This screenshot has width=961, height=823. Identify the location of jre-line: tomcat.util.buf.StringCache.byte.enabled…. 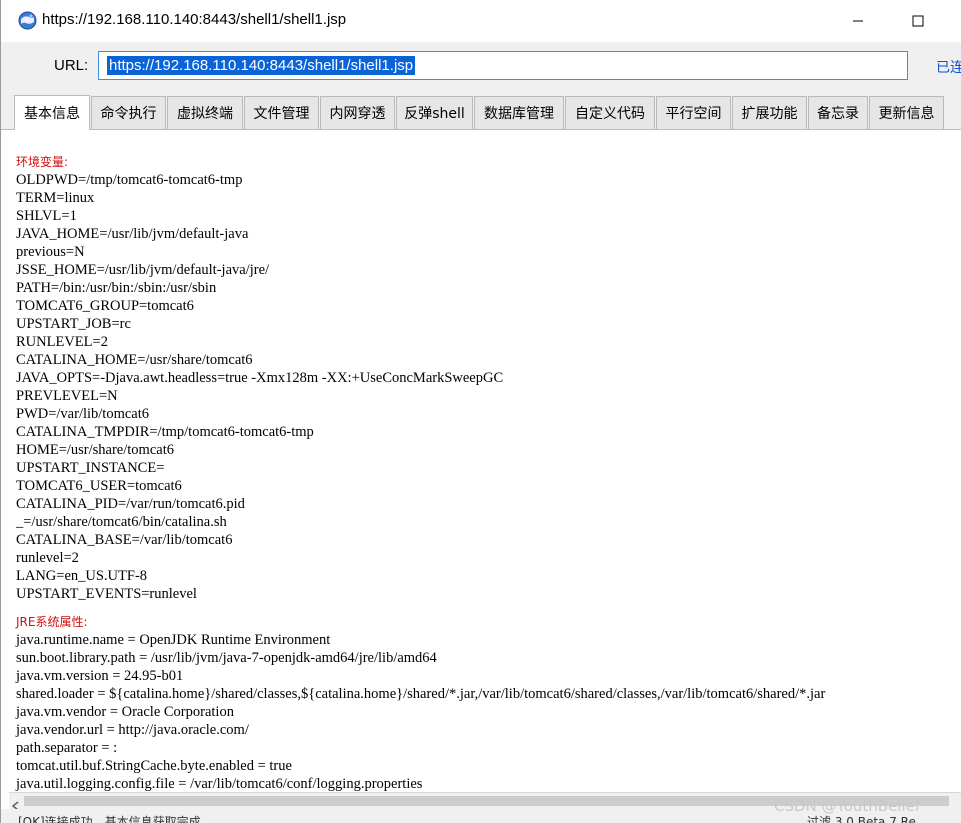
(154, 766).